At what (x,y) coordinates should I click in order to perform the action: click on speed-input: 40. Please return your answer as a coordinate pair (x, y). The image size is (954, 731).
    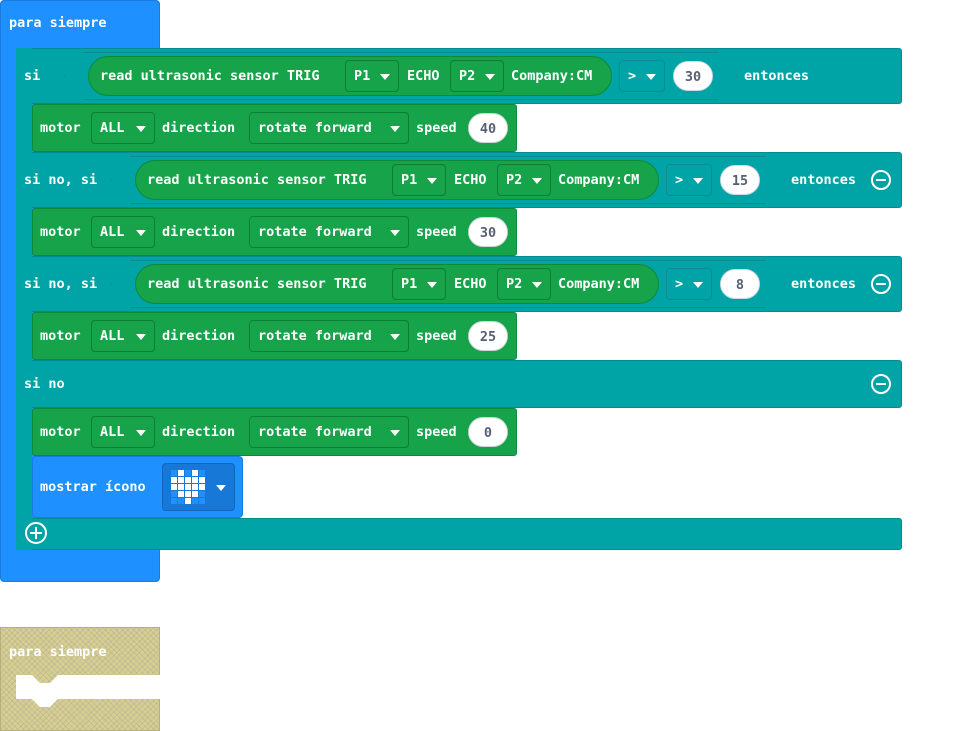
    Looking at the image, I should click on (488, 128).